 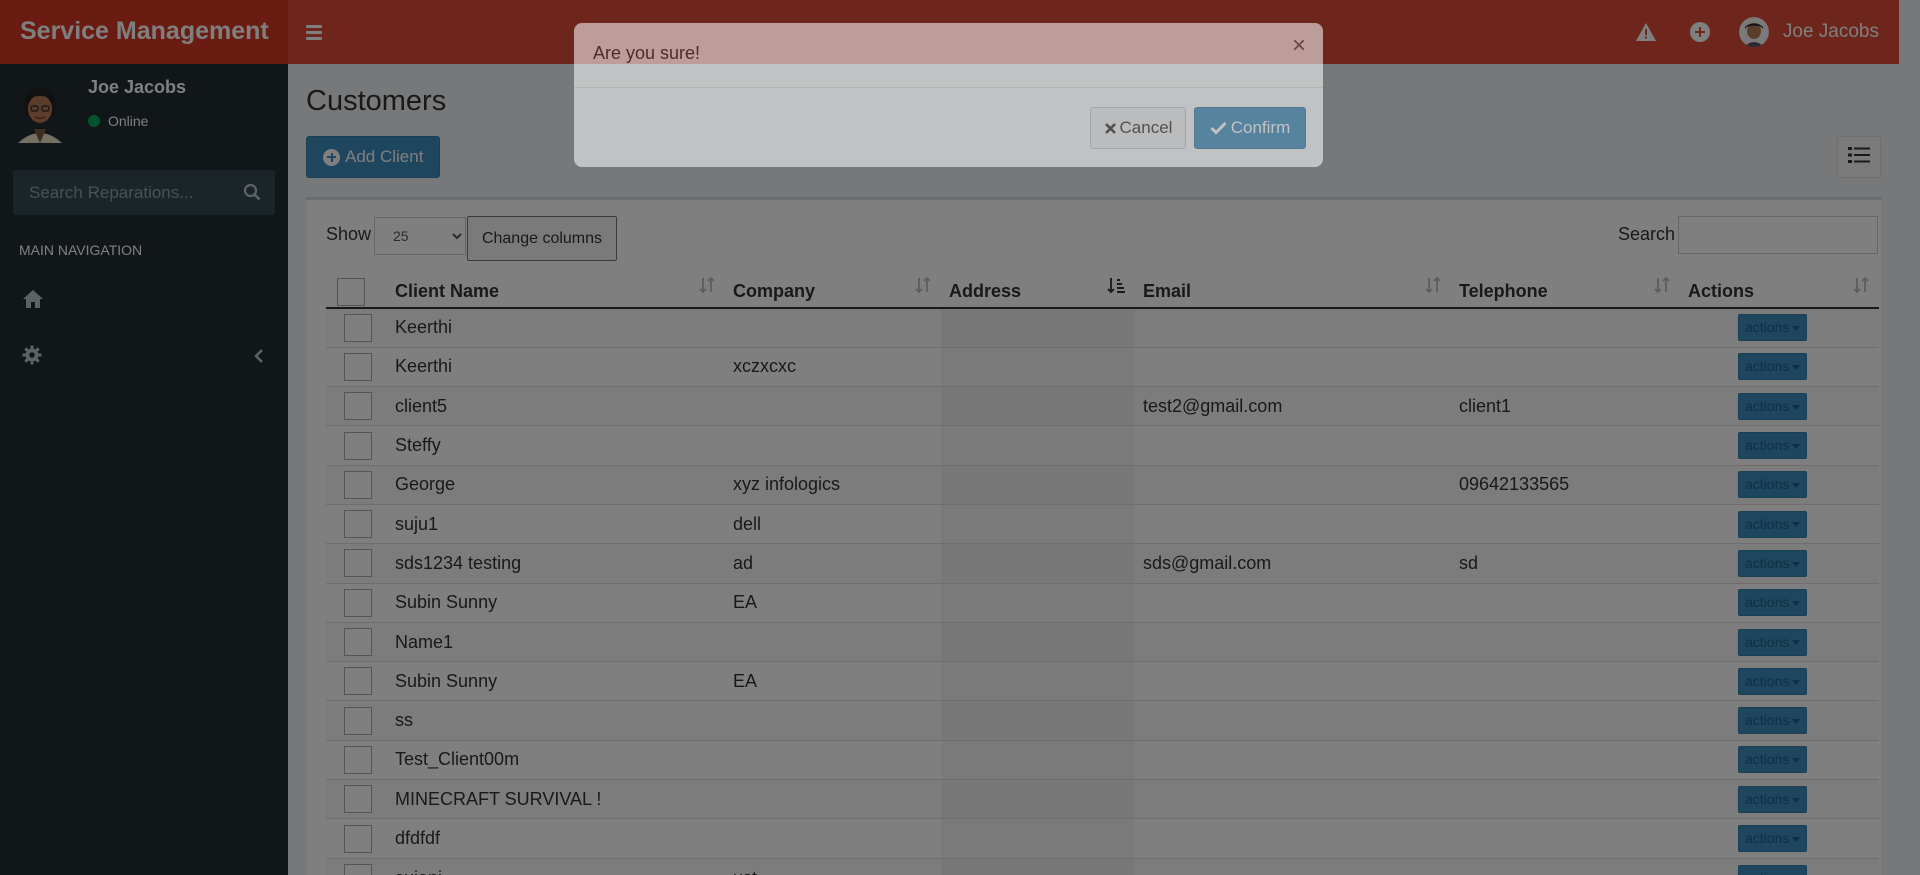 I want to click on dialog-message: Are you sure!, so click(x=647, y=53).